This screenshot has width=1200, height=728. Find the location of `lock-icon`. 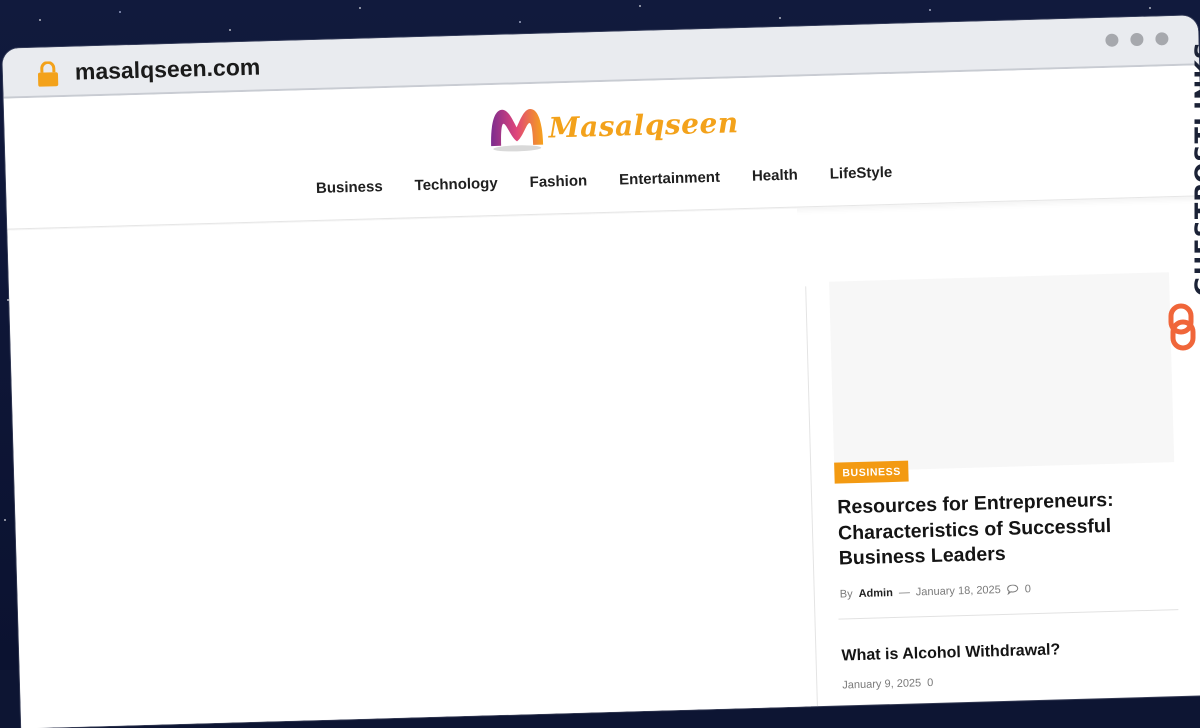

lock-icon is located at coordinates (48, 74).